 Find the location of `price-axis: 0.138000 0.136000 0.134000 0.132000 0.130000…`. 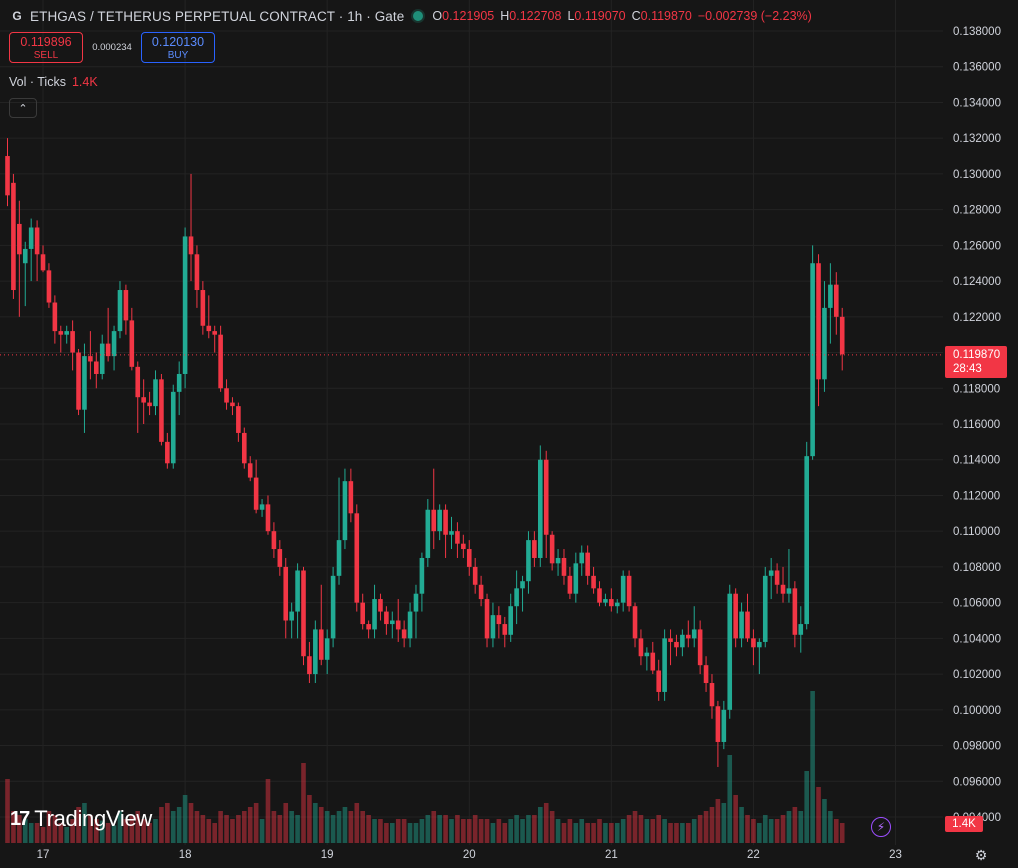

price-axis: 0.138000 0.136000 0.134000 0.132000 0.130000… is located at coordinates (977, 425).